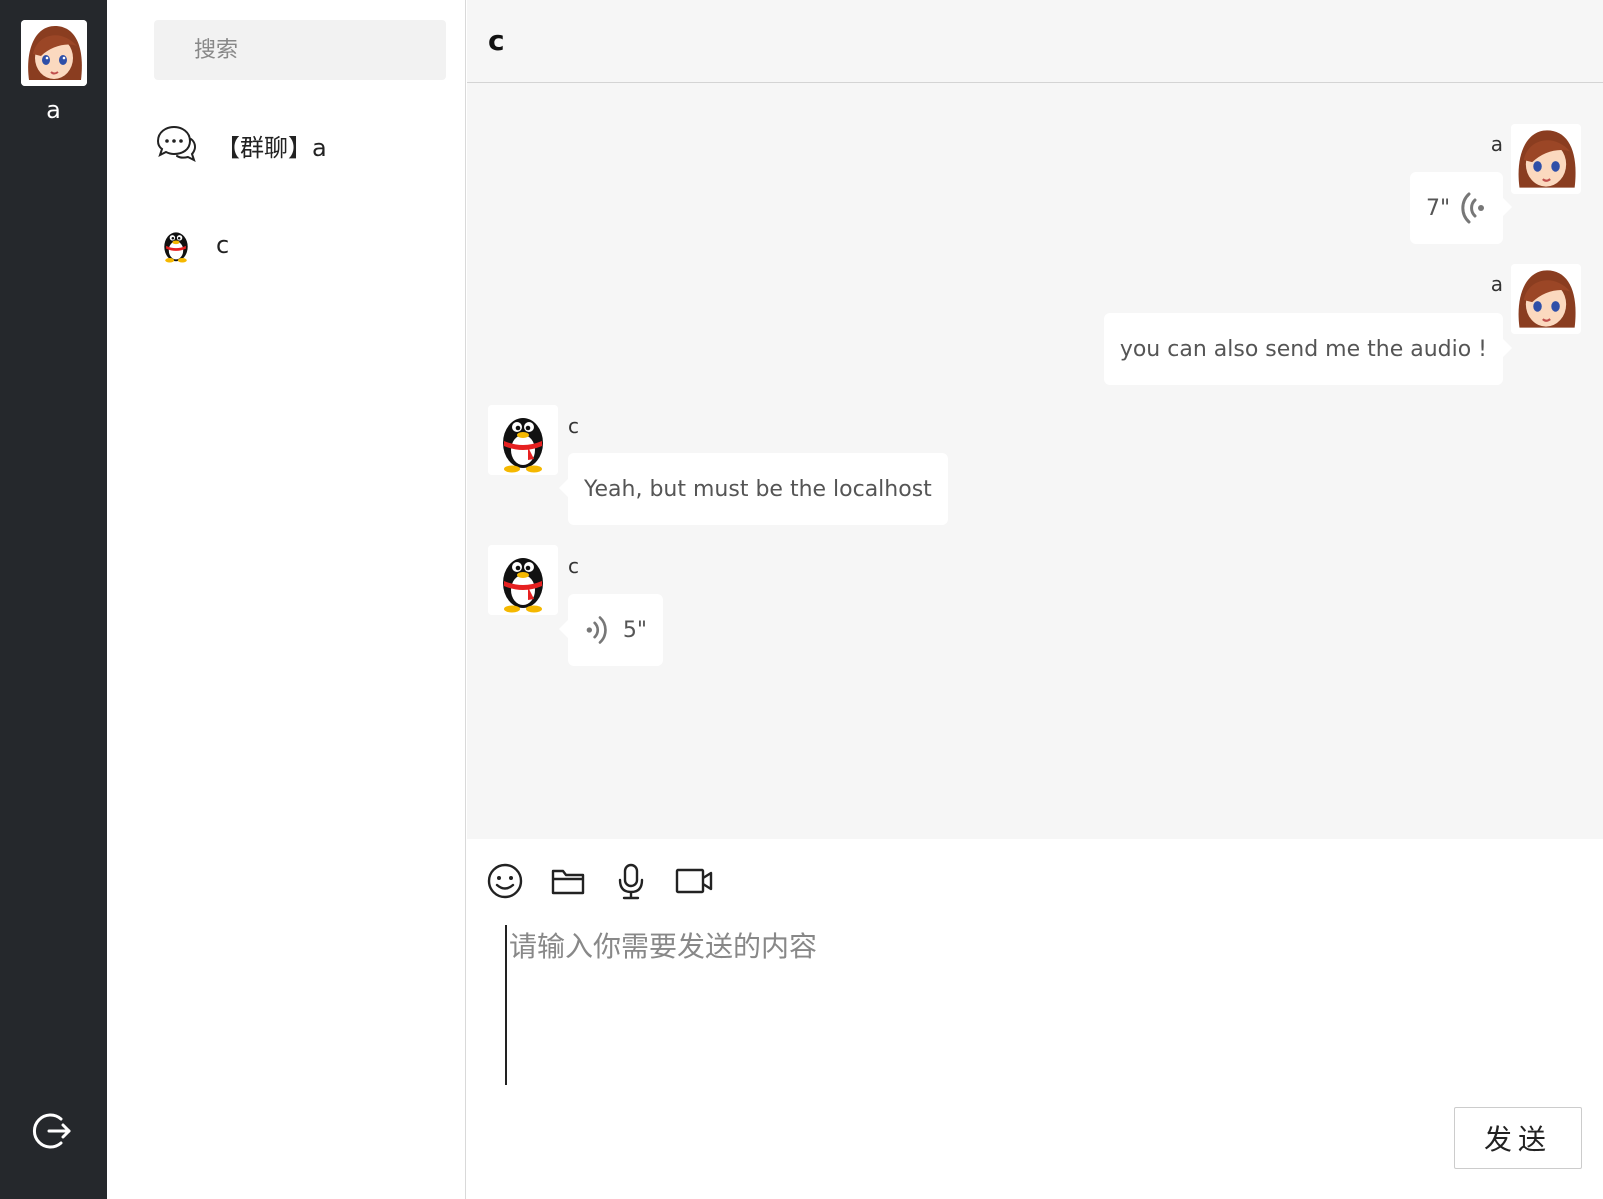 This screenshot has width=1603, height=1199. What do you see at coordinates (53, 110) in the screenshot?
I see `user-name: a` at bounding box center [53, 110].